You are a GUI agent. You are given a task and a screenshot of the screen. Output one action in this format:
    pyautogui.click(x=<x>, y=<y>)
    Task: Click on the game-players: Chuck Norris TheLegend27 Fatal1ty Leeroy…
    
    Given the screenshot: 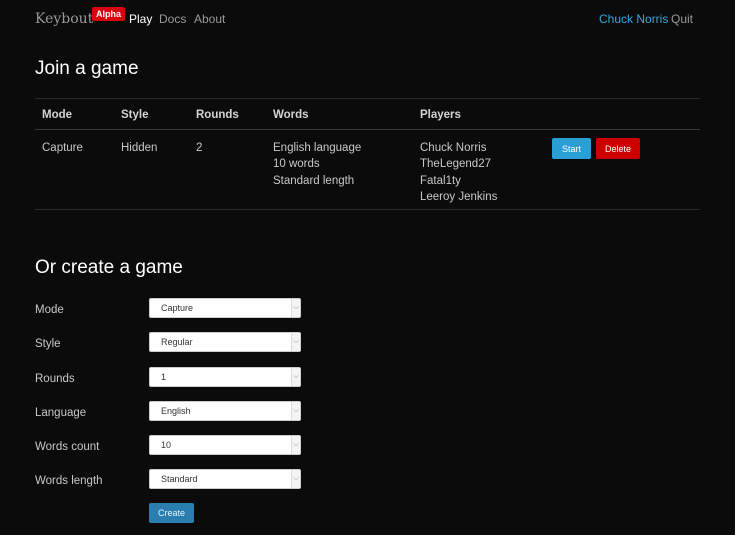 What is the action you would take?
    pyautogui.click(x=458, y=172)
    